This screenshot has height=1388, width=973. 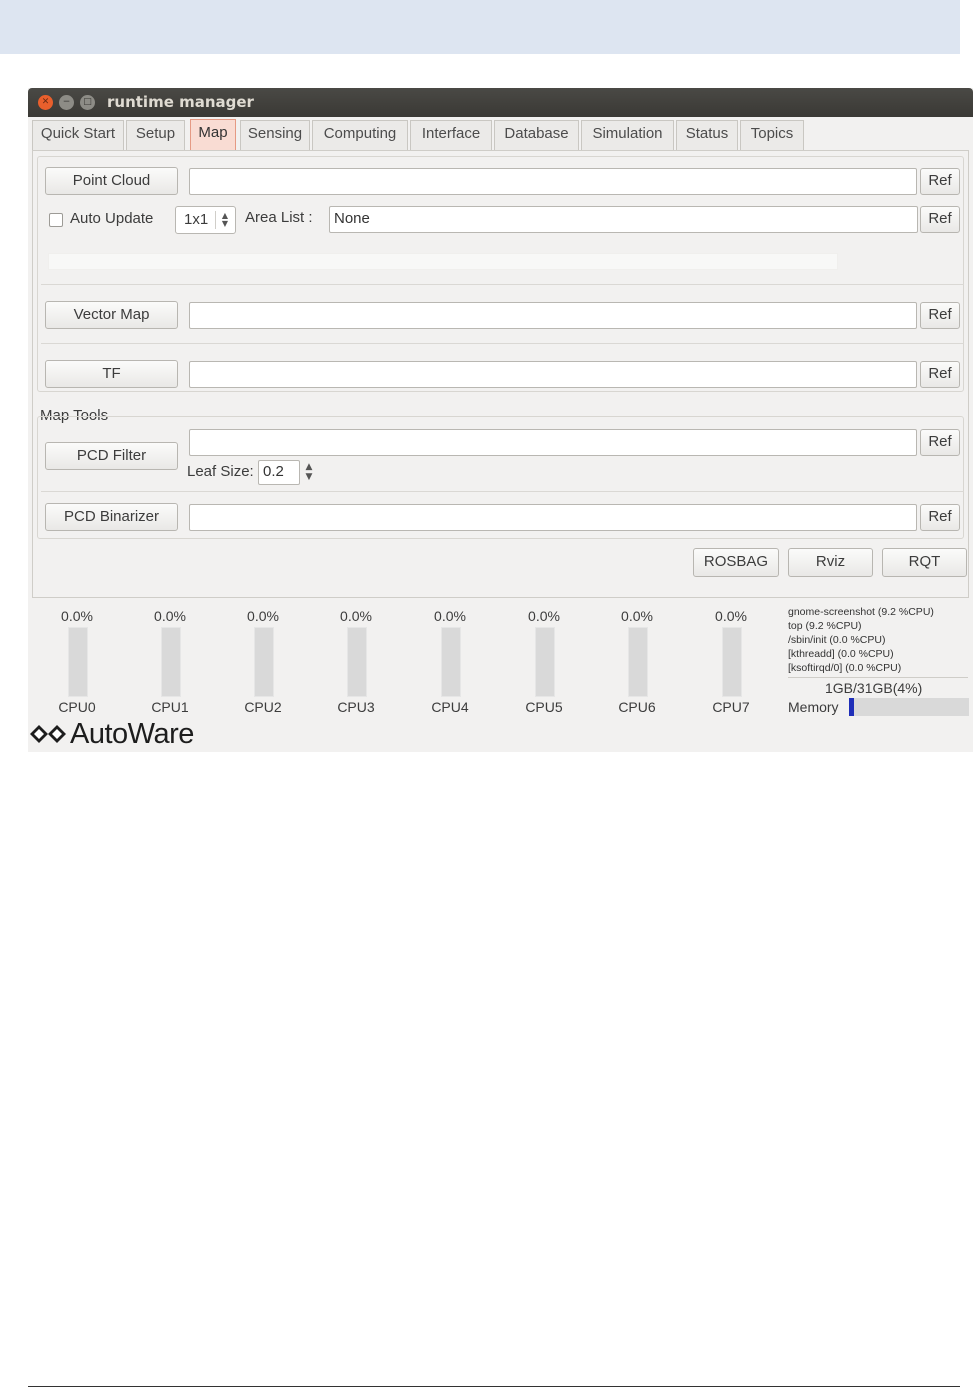 What do you see at coordinates (851, 707) in the screenshot?
I see `memory-usage-fill` at bounding box center [851, 707].